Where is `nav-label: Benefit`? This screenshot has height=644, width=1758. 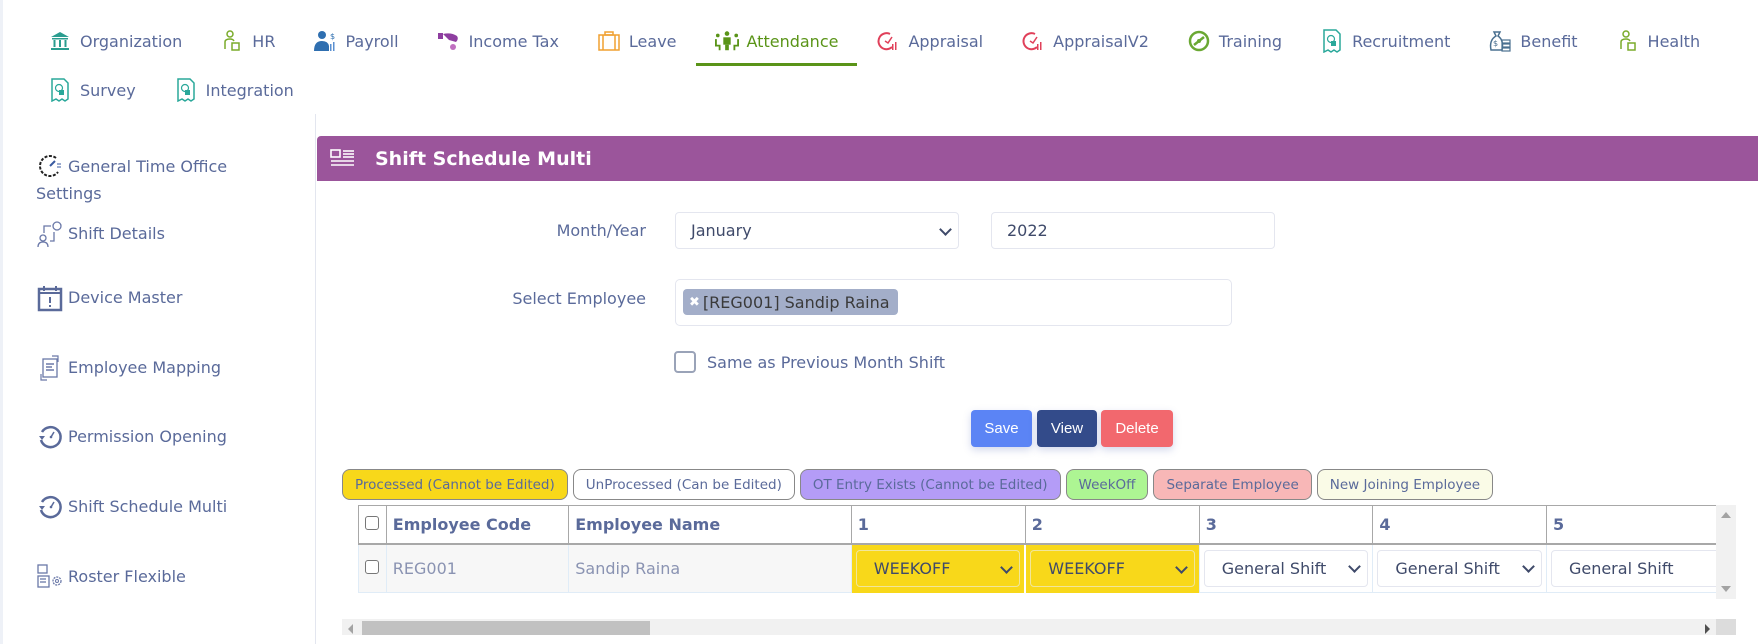 nav-label: Benefit is located at coordinates (1549, 41).